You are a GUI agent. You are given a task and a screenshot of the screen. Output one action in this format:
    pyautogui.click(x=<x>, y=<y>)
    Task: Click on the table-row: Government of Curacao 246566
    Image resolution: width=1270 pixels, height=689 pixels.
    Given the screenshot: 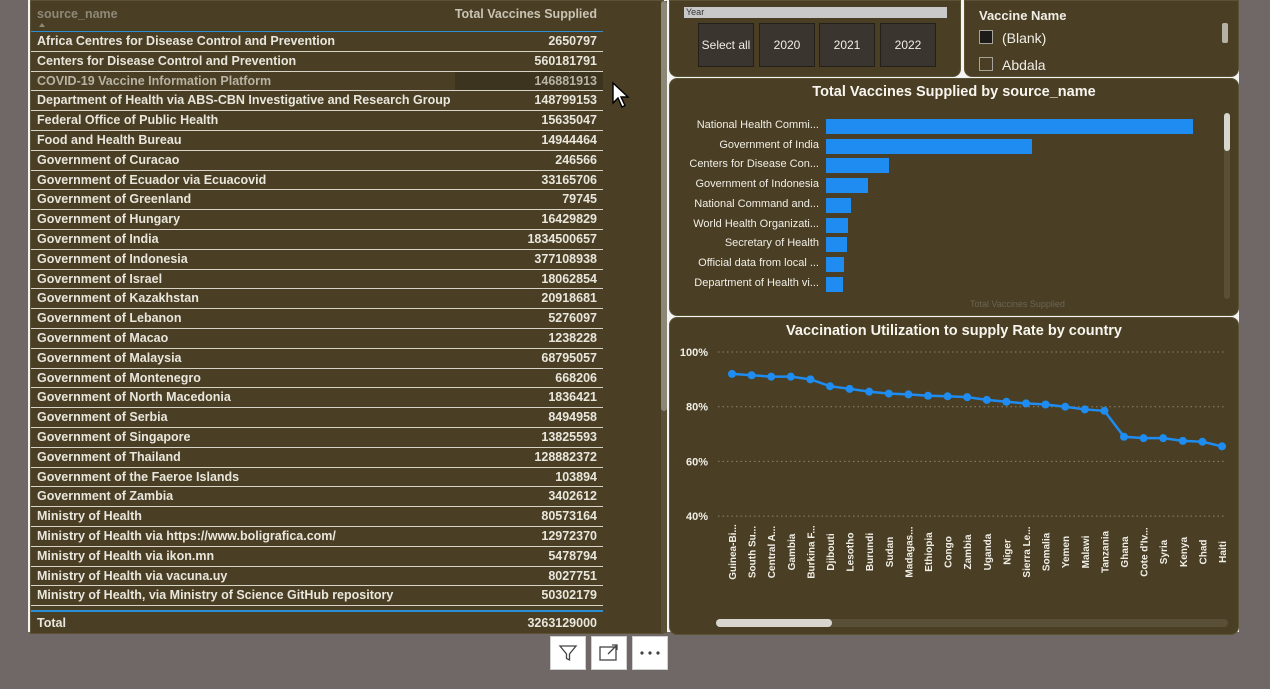 What is the action you would take?
    pyautogui.click(x=317, y=161)
    